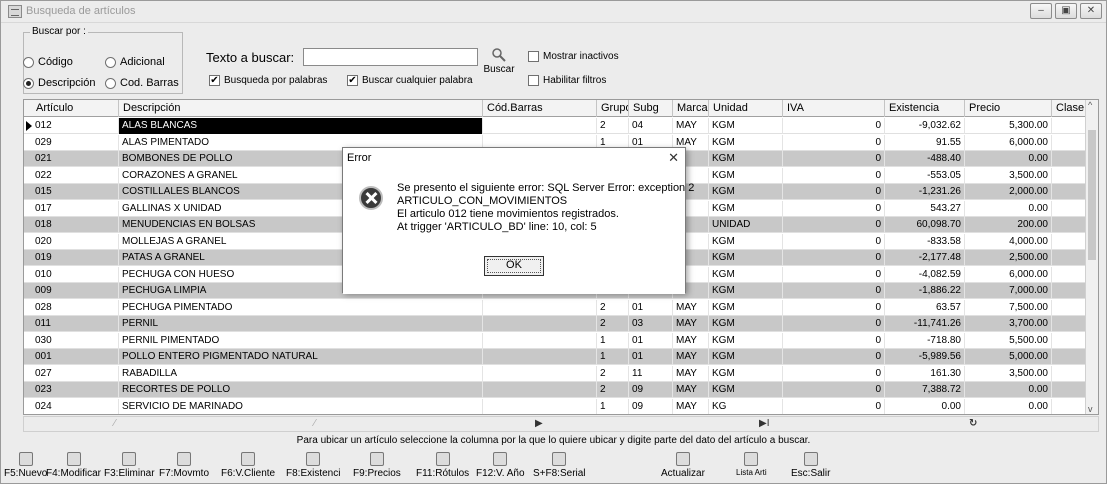 The image size is (1107, 484). What do you see at coordinates (313, 465) in the screenshot?
I see `toolbar-stock-button: F8:Existenci` at bounding box center [313, 465].